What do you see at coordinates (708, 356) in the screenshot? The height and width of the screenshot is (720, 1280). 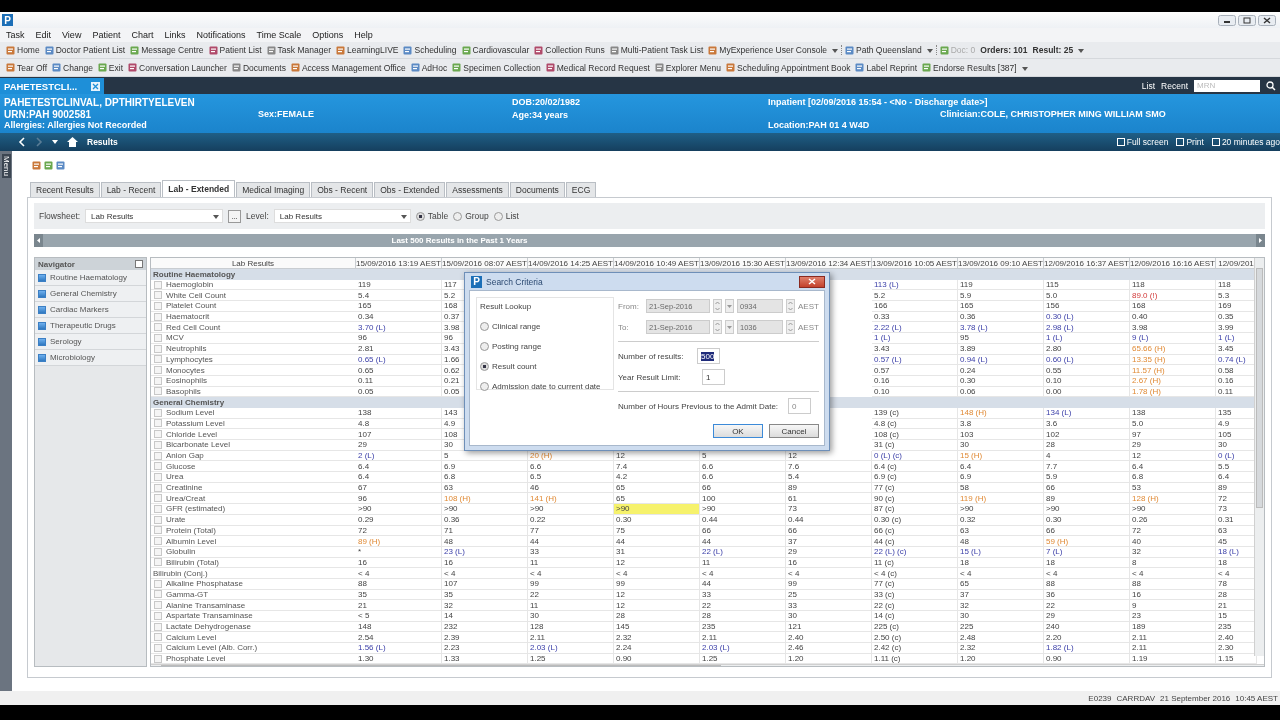 I see `input-field: 500` at bounding box center [708, 356].